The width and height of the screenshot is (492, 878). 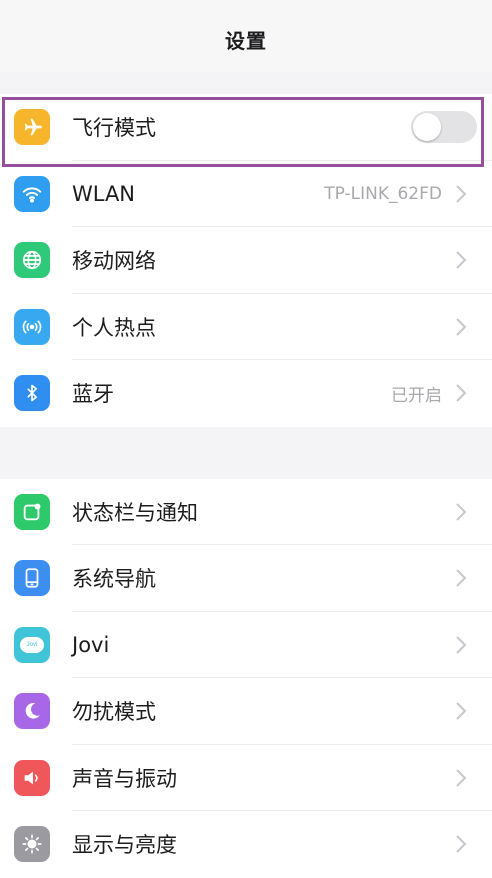 What do you see at coordinates (246, 844) in the screenshot?
I see `settings-item-display-brightness: 显示与亮度` at bounding box center [246, 844].